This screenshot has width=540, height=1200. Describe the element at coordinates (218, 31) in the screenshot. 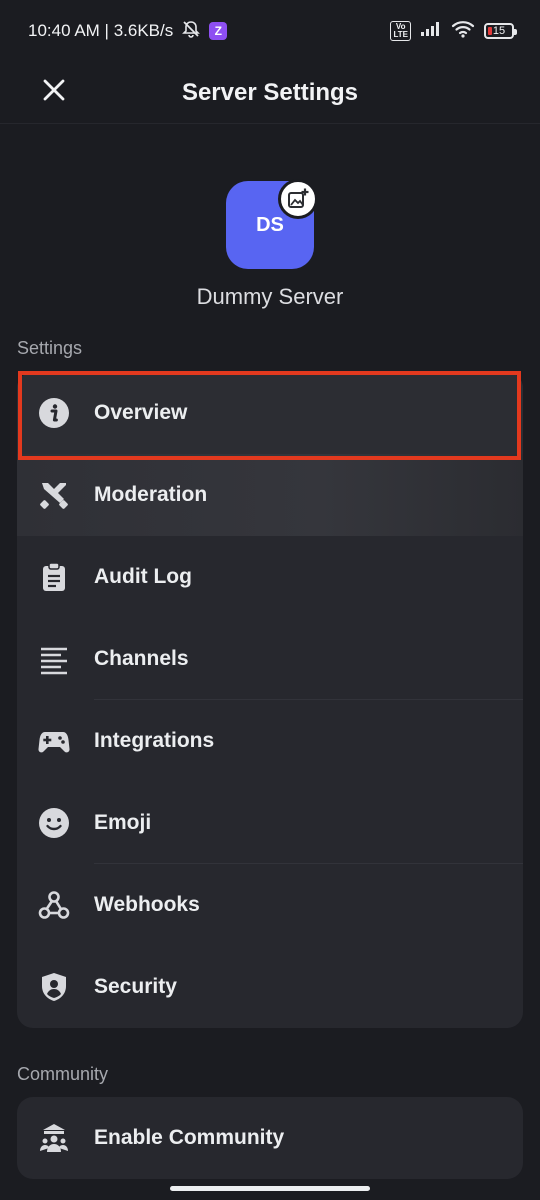

I see `z-app-icon: Z` at that location.